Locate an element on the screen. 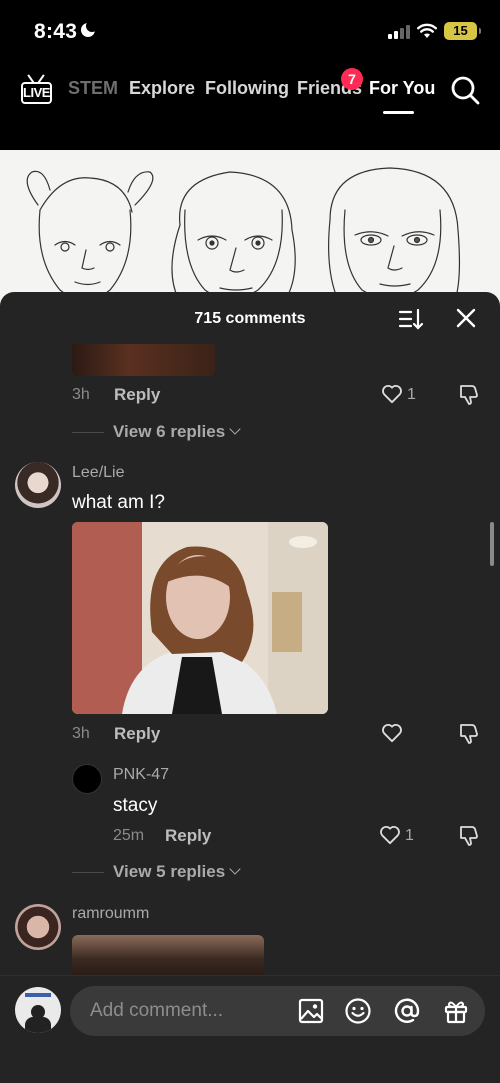 This screenshot has height=1083, width=500. live-icon: LIVE is located at coordinates (36, 89).